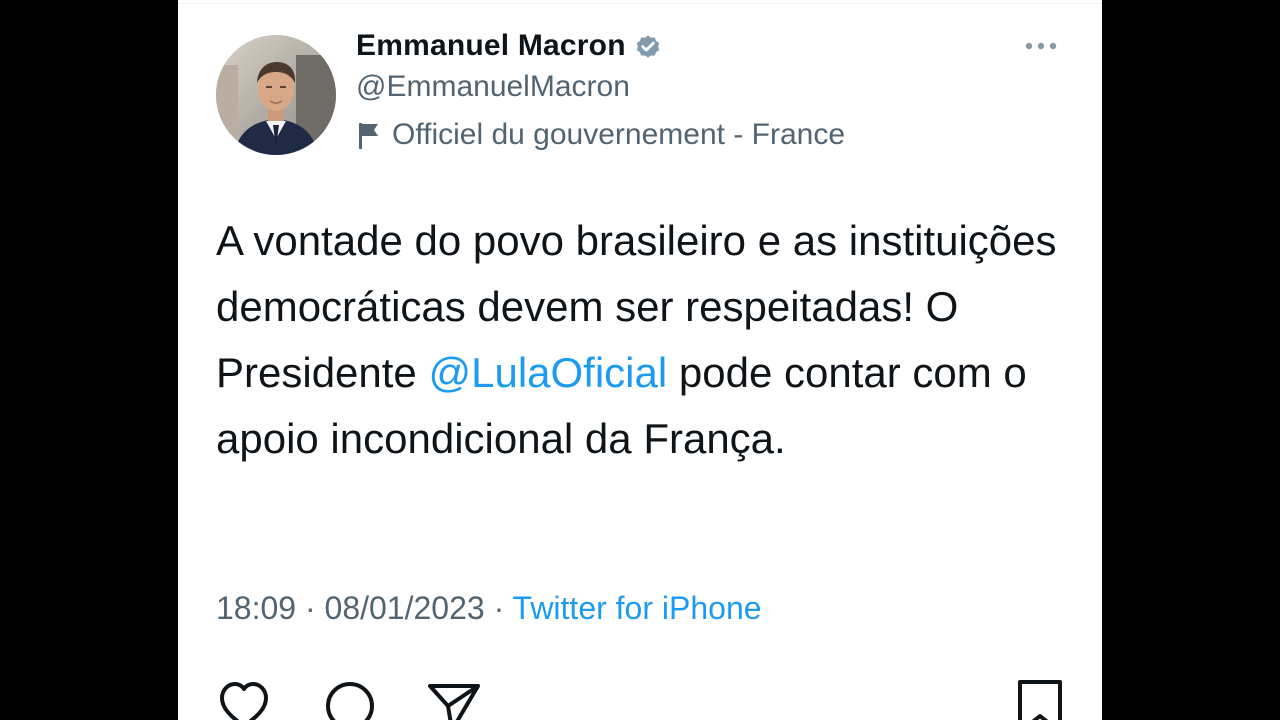 This screenshot has height=720, width=1280. I want to click on share-send-icon, so click(454, 699).